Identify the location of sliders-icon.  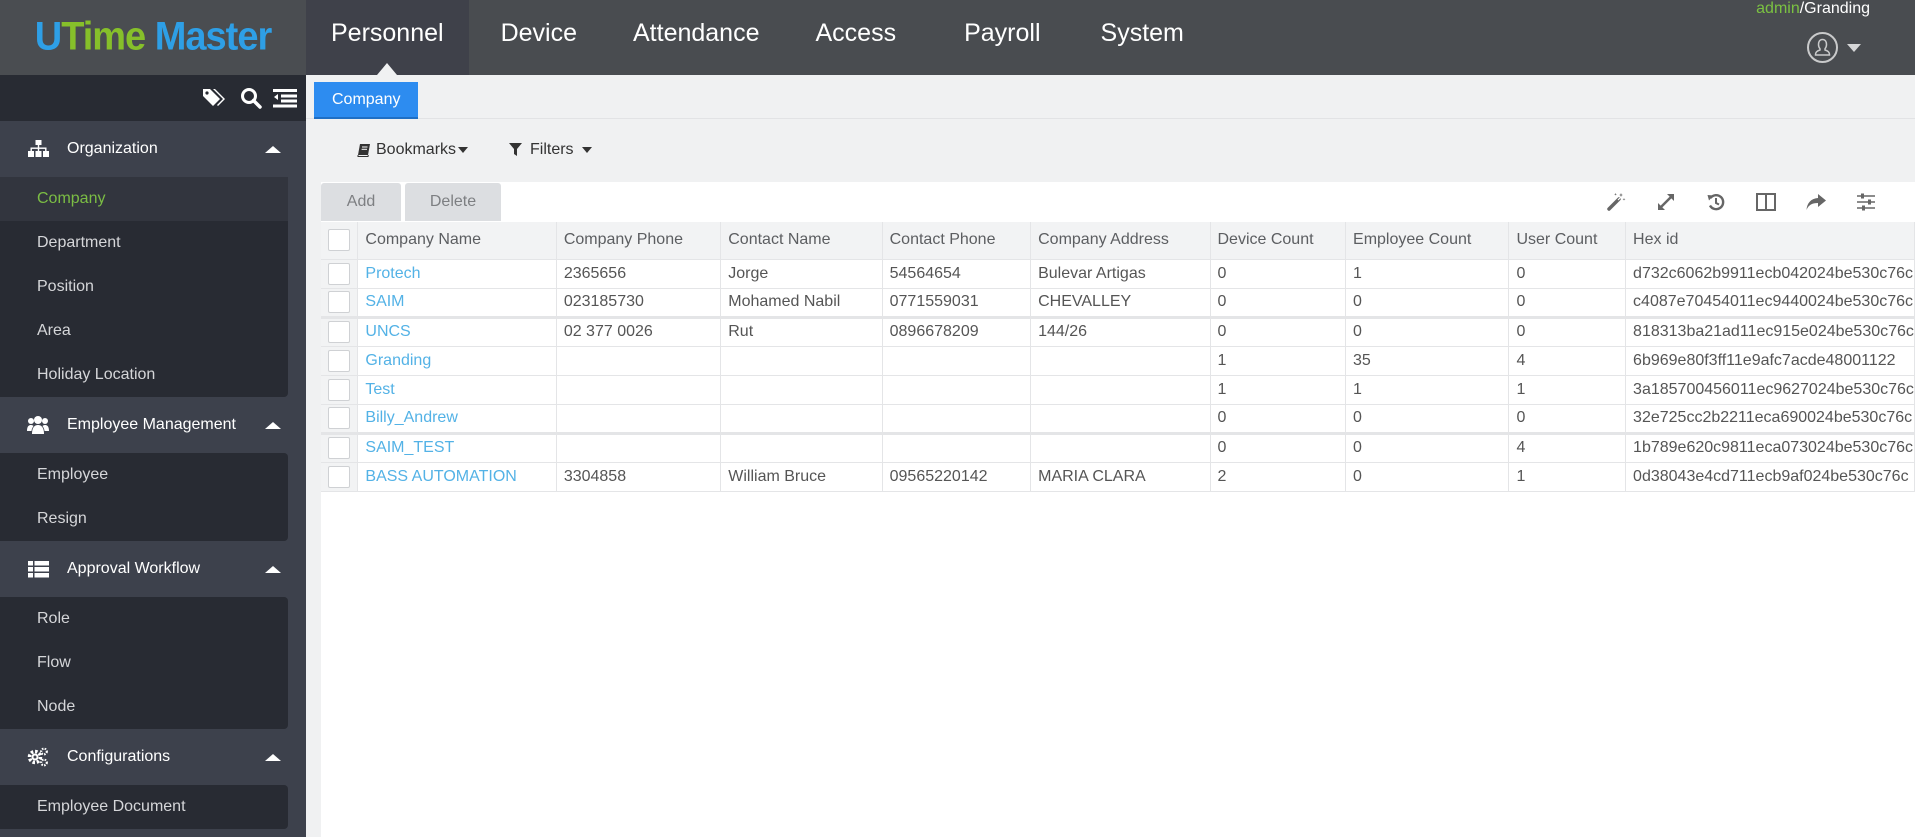
(1866, 202).